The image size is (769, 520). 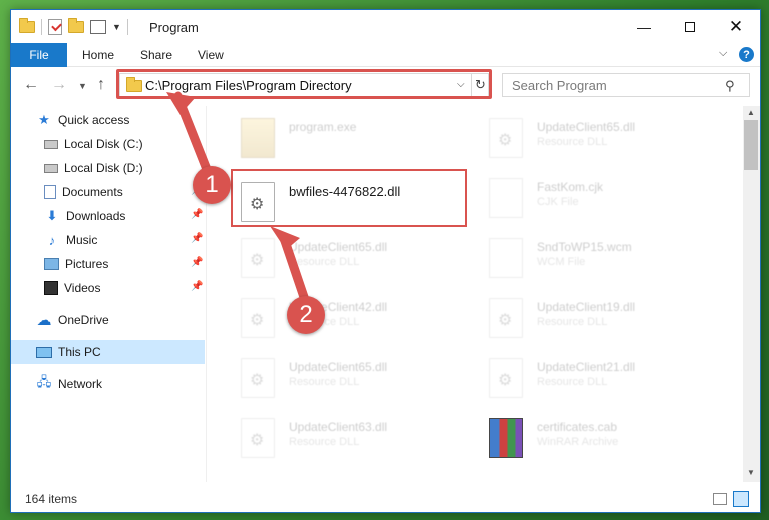 What do you see at coordinates (82, 240) in the screenshot?
I see `sidebar-item-label: Music` at bounding box center [82, 240].